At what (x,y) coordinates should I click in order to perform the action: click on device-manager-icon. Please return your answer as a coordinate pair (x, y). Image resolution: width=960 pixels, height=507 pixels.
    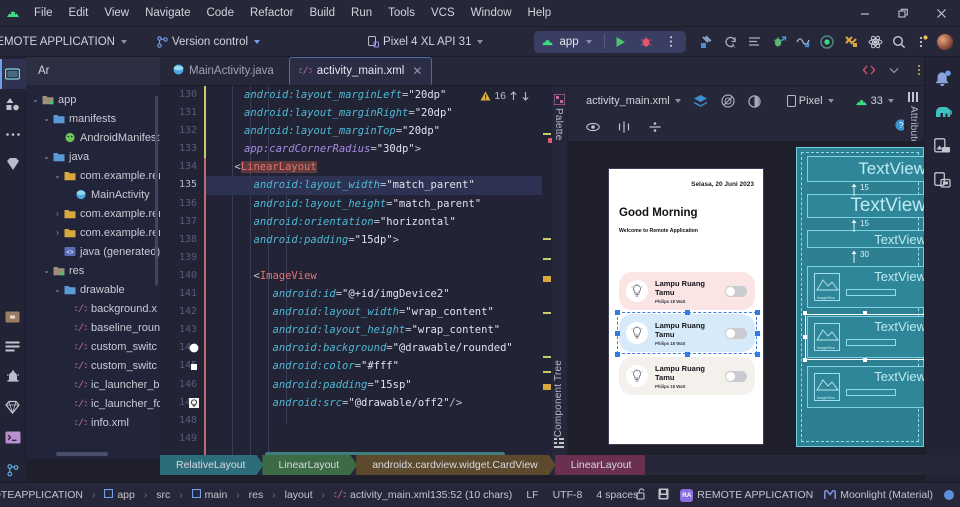
    Looking at the image, I should click on (942, 146).